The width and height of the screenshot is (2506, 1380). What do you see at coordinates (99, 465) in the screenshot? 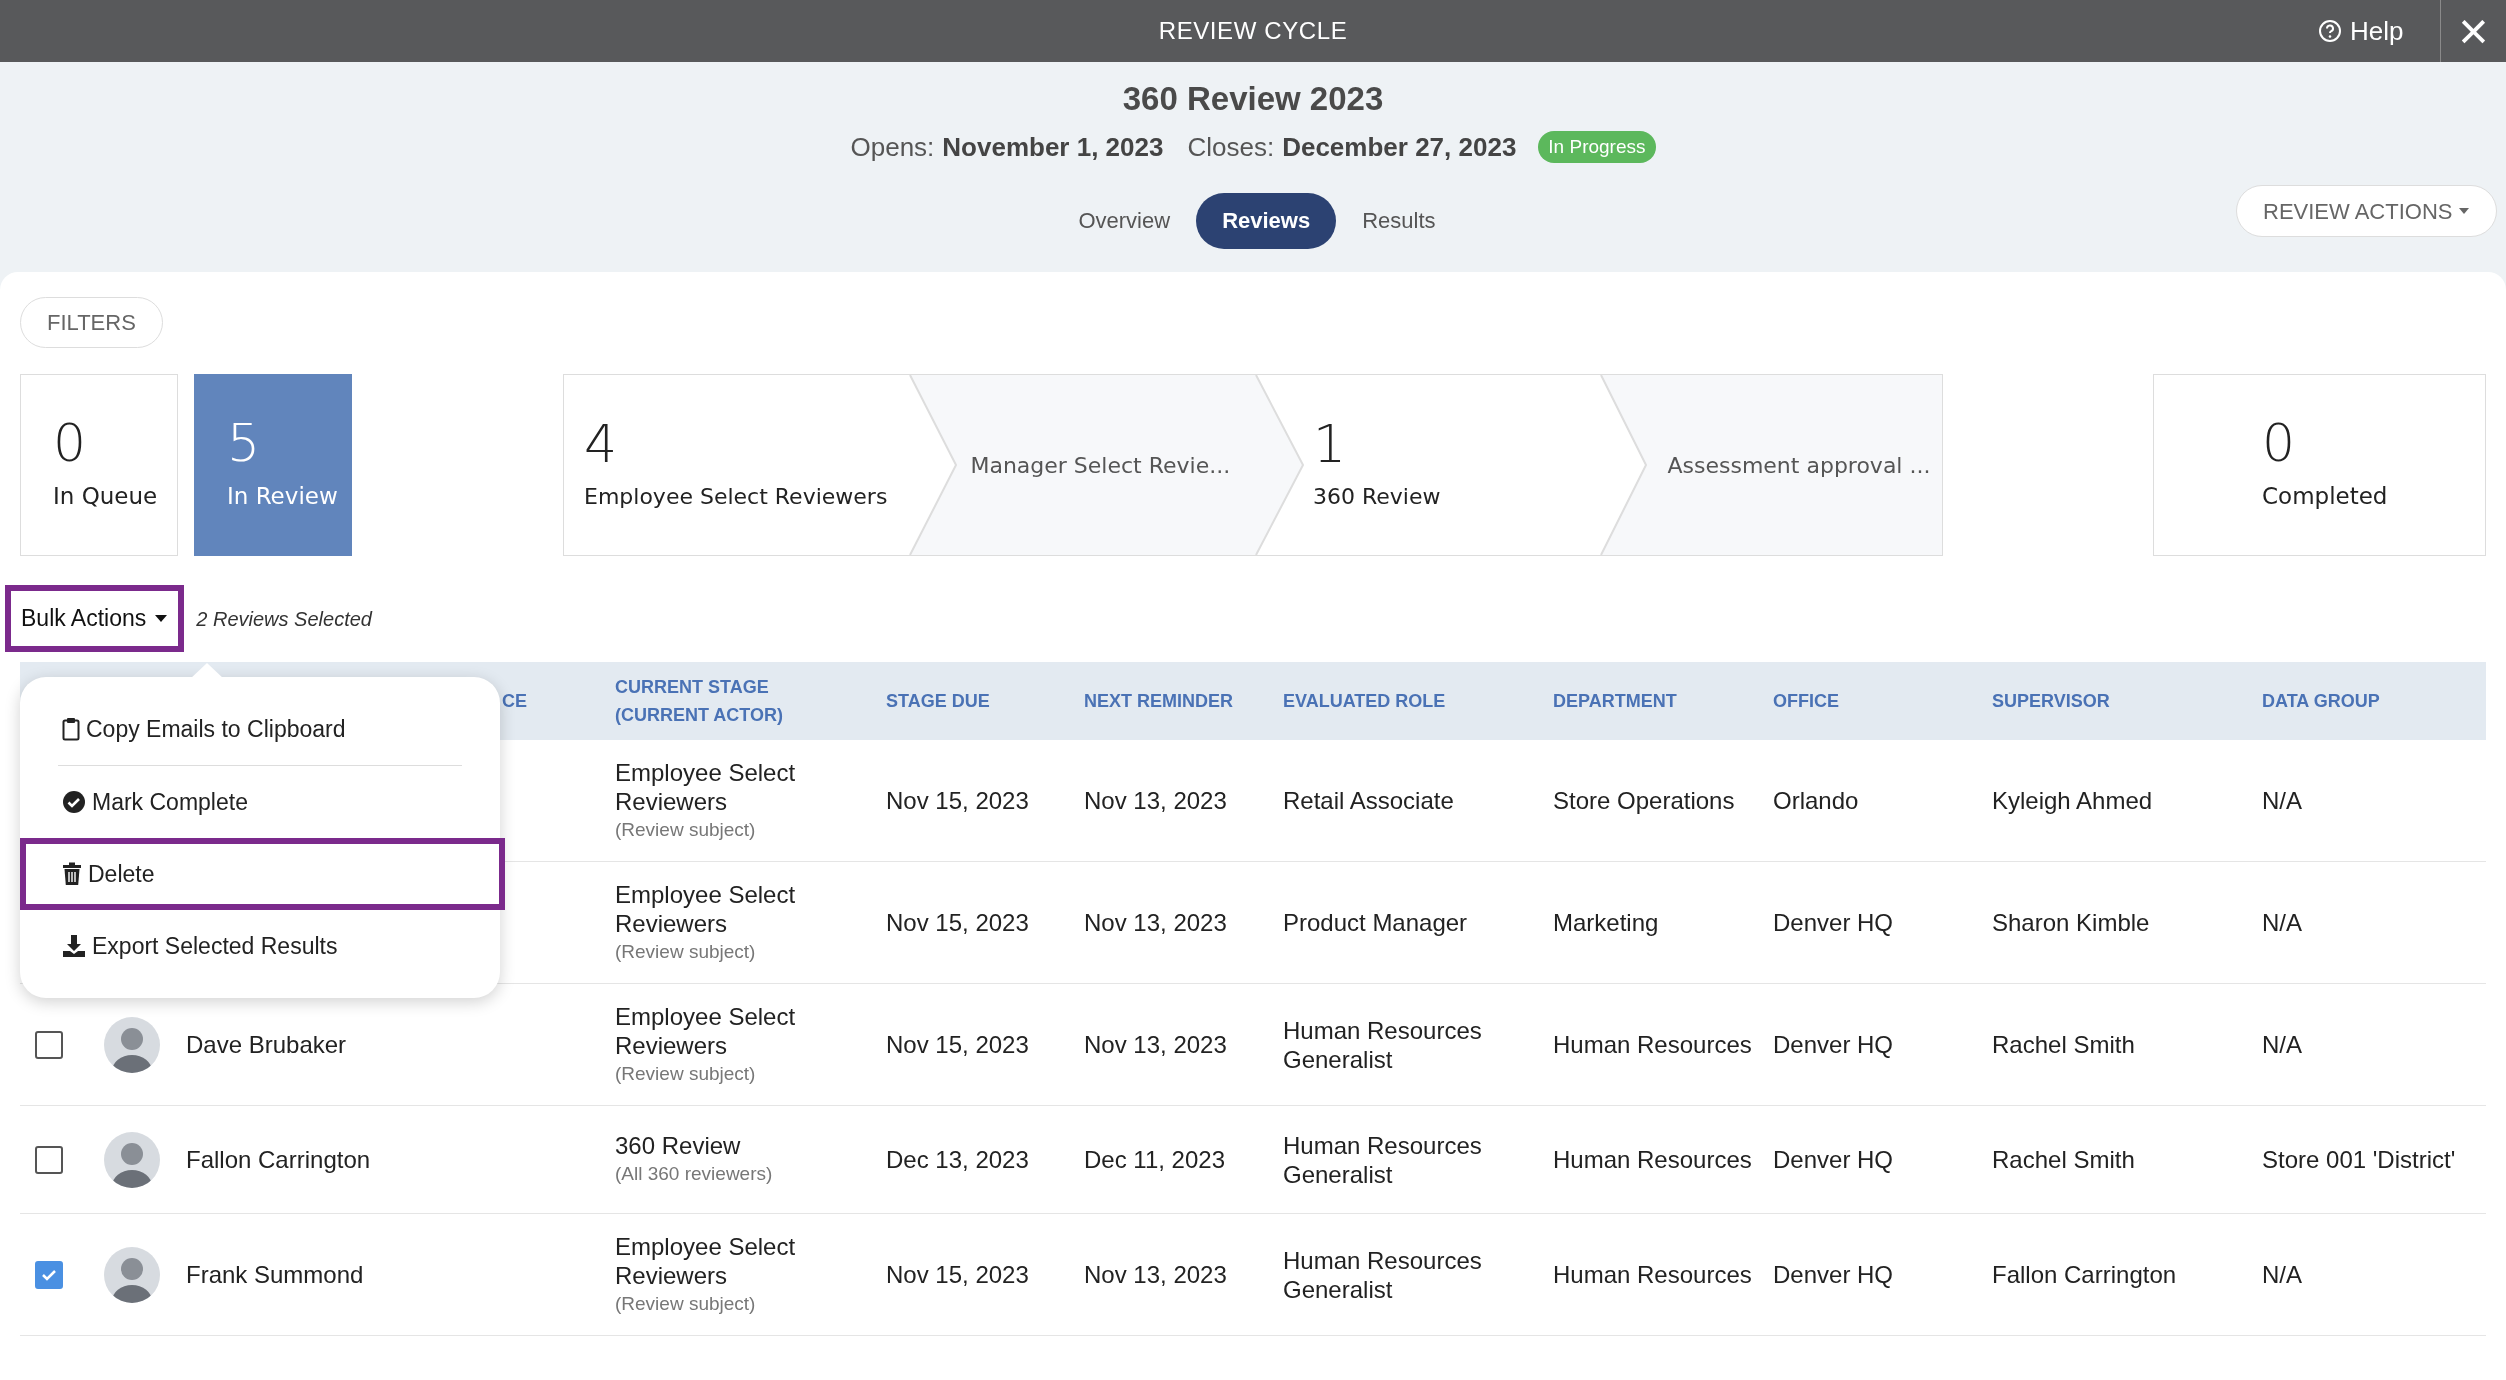
I see `queue-card: 0 In Queue` at bounding box center [99, 465].